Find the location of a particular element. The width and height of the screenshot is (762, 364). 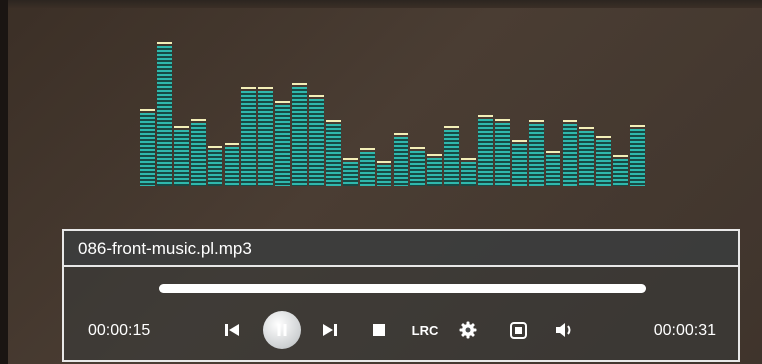

time-elapsed: 00:00:15 is located at coordinates (119, 330).